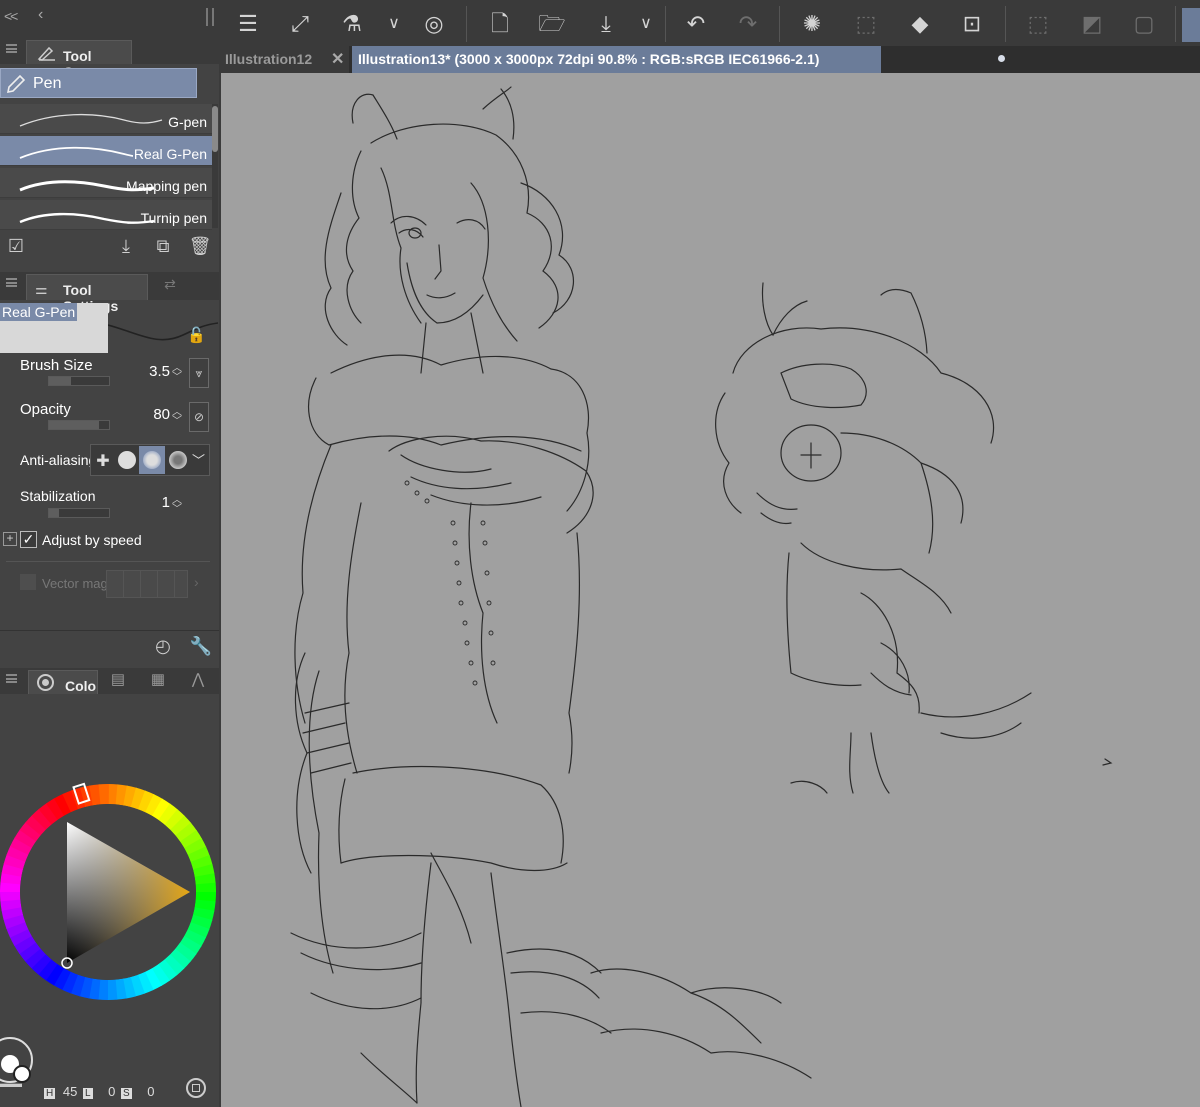 The width and height of the screenshot is (1200, 1107). I want to click on select-icon: ⬚, so click(866, 24).